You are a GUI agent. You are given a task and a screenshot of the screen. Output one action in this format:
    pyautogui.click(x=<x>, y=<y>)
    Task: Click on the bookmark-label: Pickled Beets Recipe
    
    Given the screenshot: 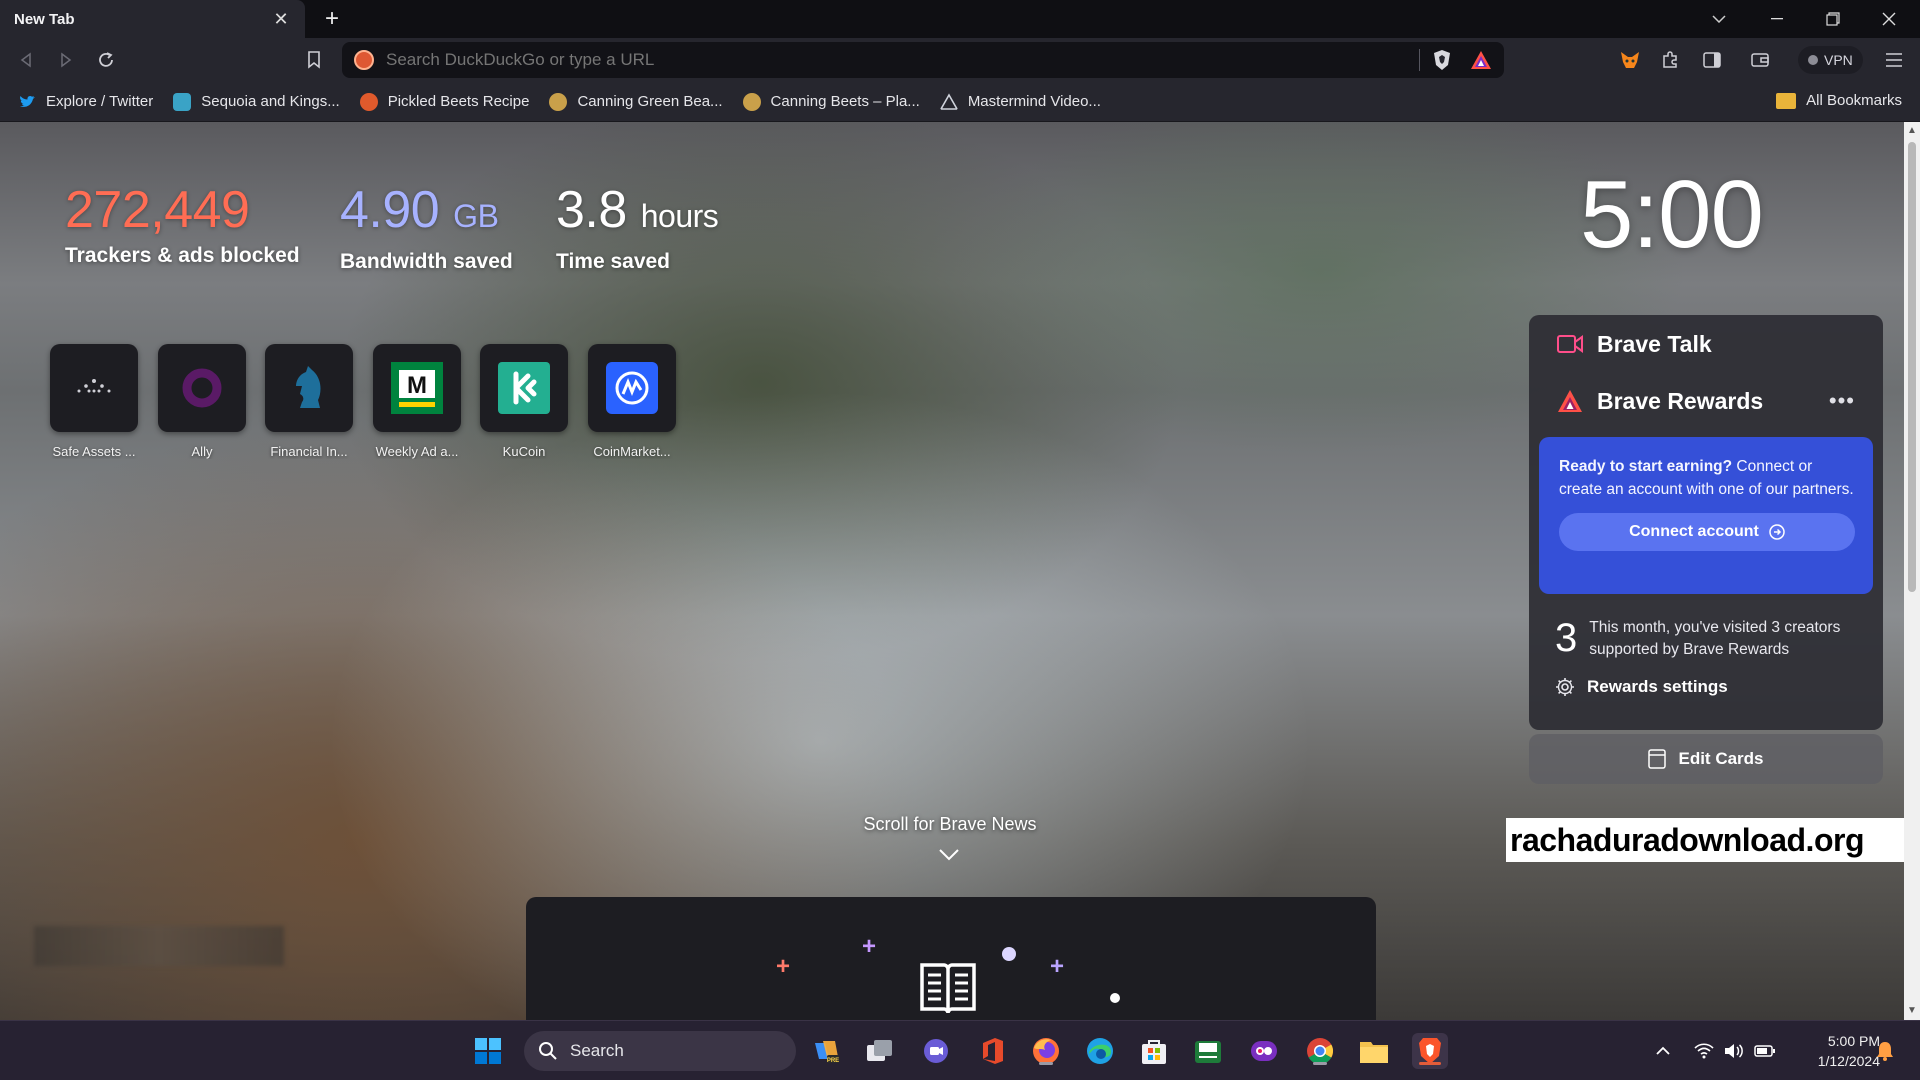 What is the action you would take?
    pyautogui.click(x=458, y=101)
    